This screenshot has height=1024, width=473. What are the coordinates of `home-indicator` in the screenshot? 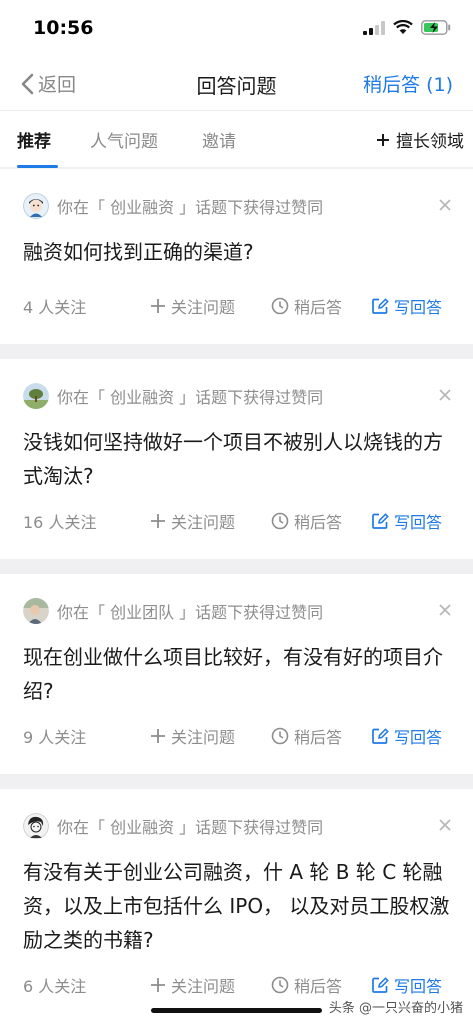 It's located at (236, 1010).